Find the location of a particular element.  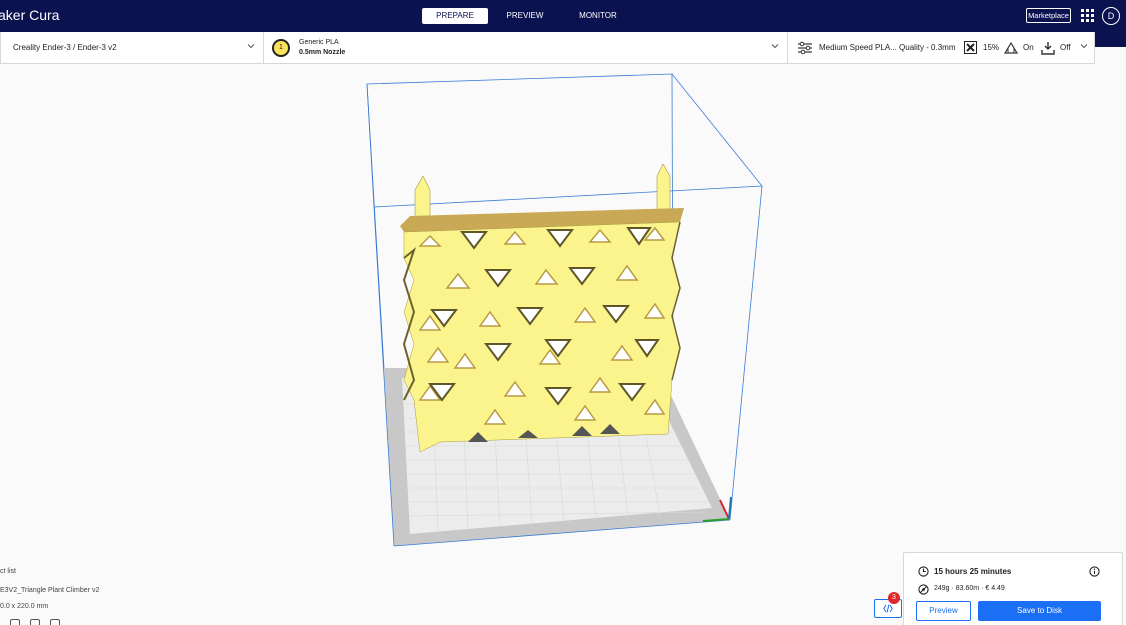

object-dimensions: 0.0 x 220.0 mm is located at coordinates (24, 606).